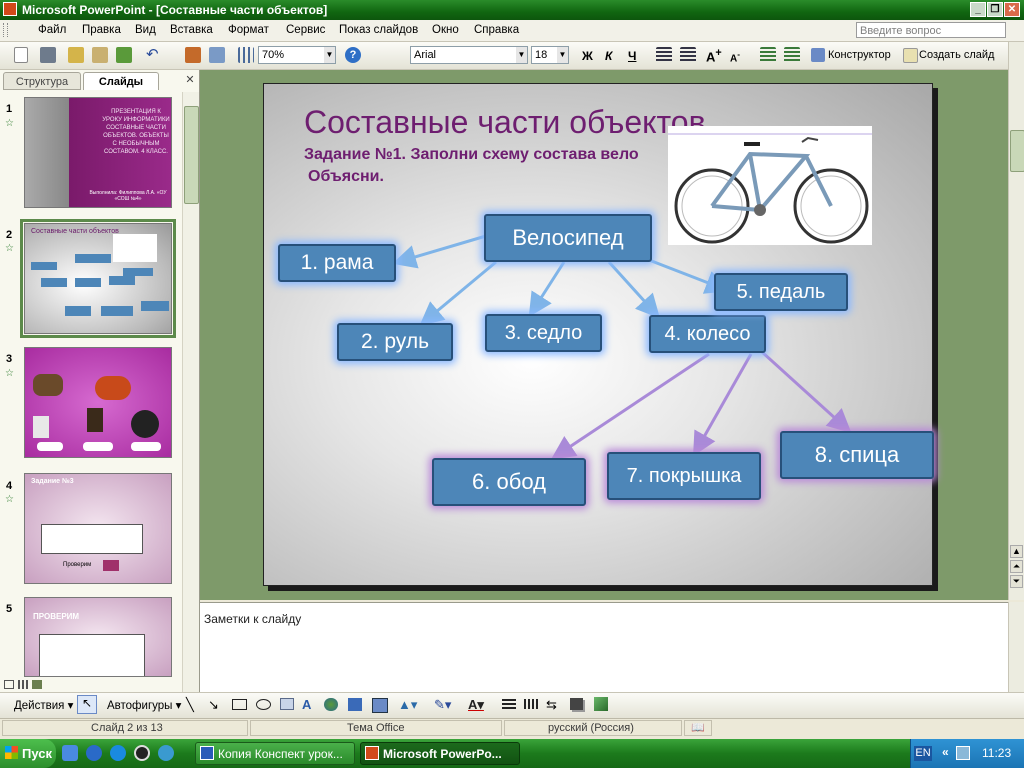 The height and width of the screenshot is (768, 1024). I want to click on previous-slide-icon: ⏶, so click(1016, 566).